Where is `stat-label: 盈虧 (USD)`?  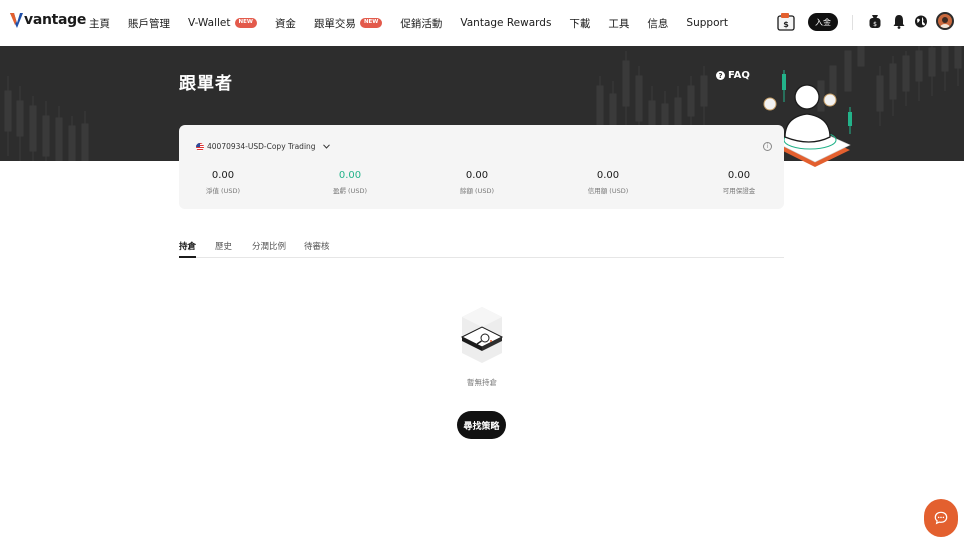
stat-label: 盈虧 (USD) is located at coordinates (350, 191).